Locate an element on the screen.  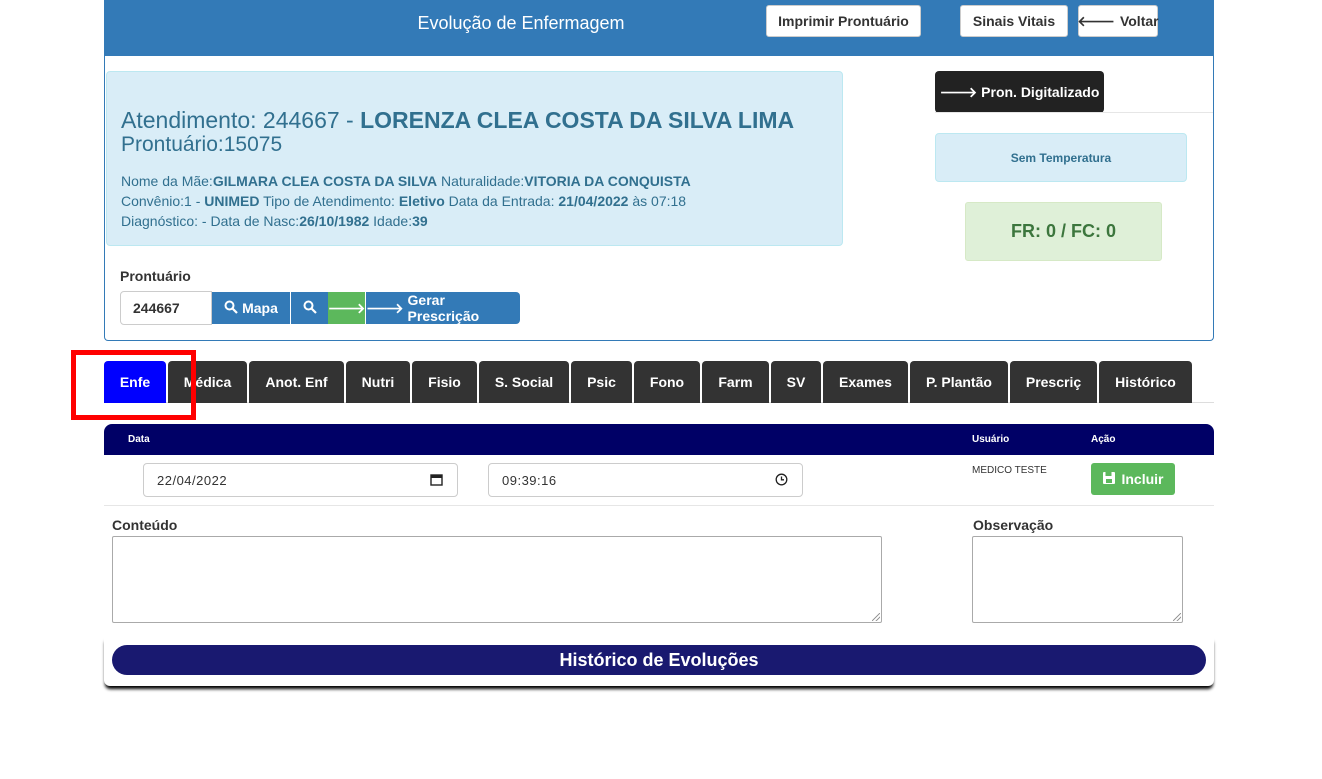
map-label: Mapa is located at coordinates (260, 308).